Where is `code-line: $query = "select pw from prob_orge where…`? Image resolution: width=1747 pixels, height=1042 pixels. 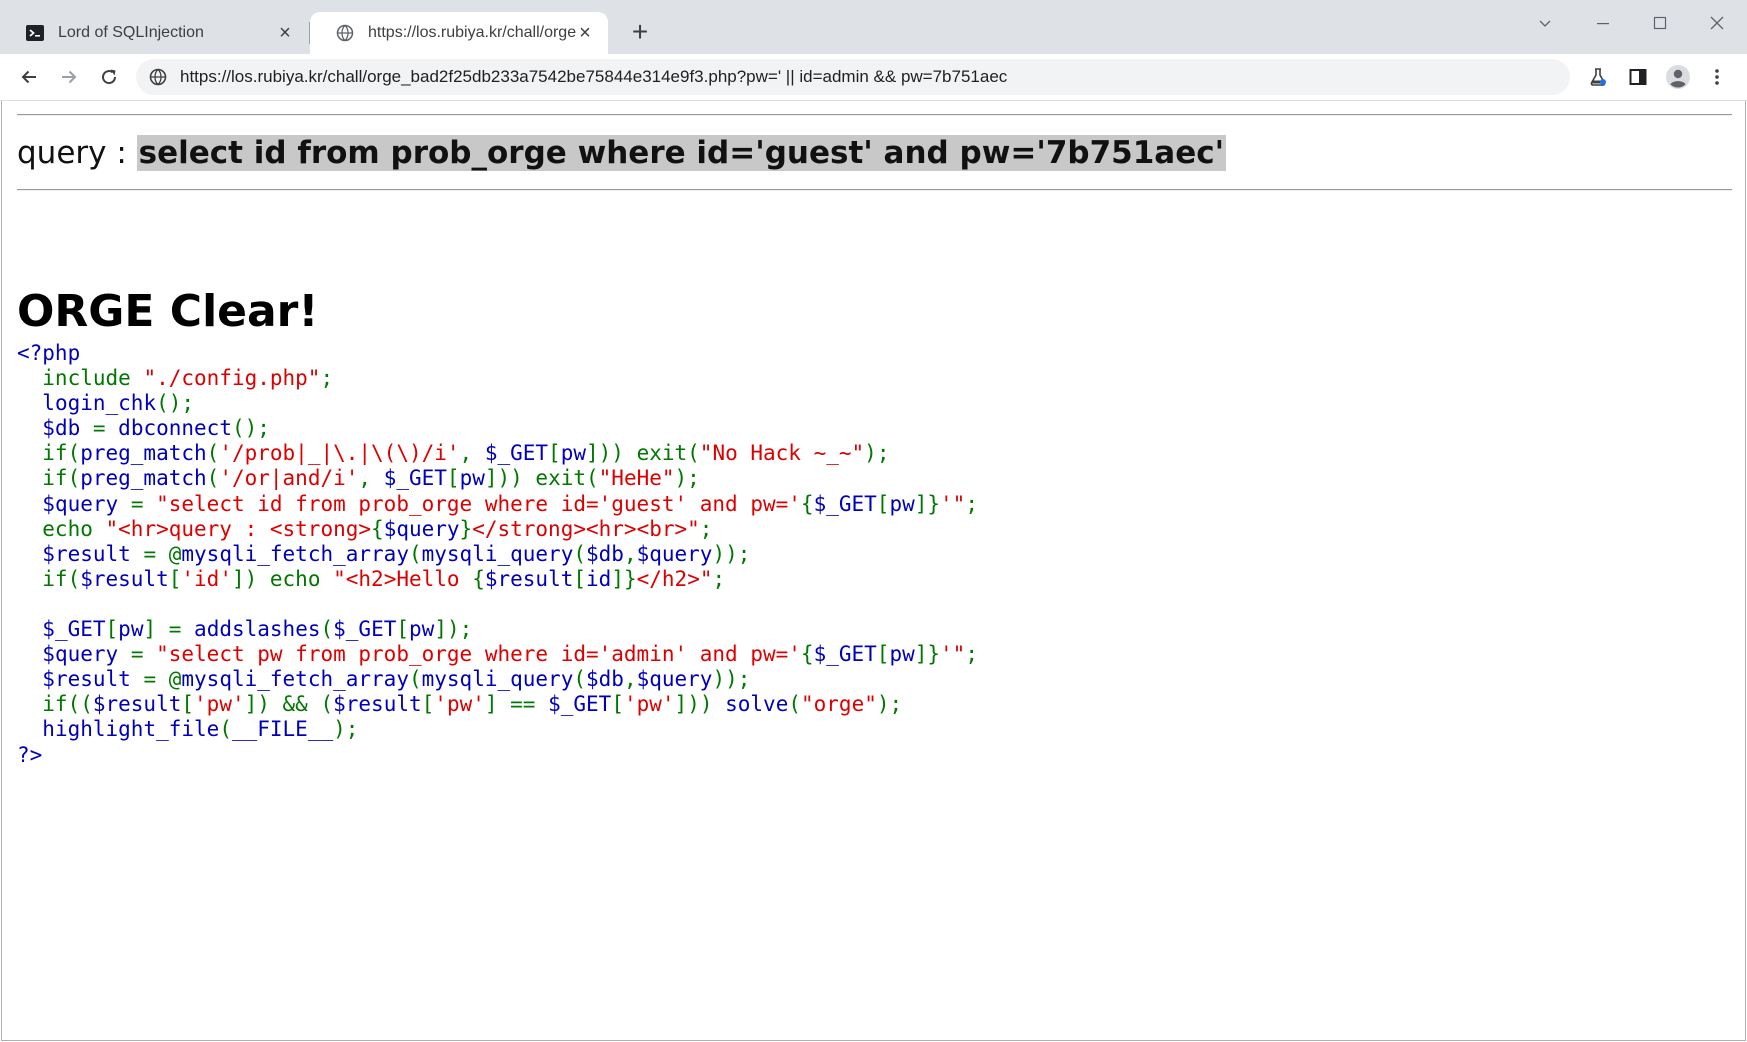 code-line: $query = "select pw from prob_orge where… is located at coordinates (497, 654).